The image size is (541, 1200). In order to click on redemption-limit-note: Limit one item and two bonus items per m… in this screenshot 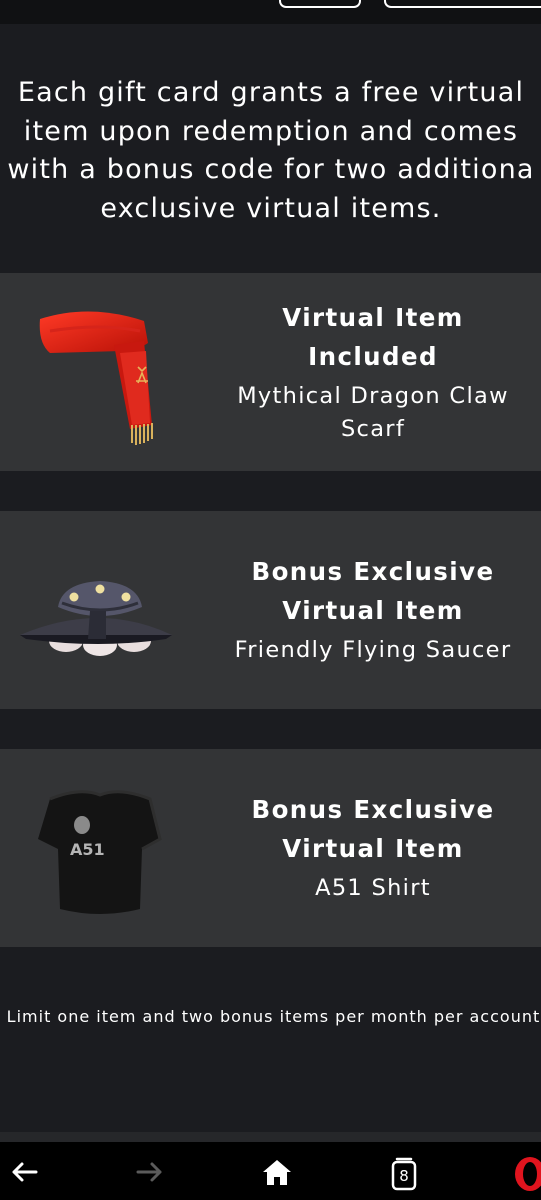, I will do `click(273, 1016)`.